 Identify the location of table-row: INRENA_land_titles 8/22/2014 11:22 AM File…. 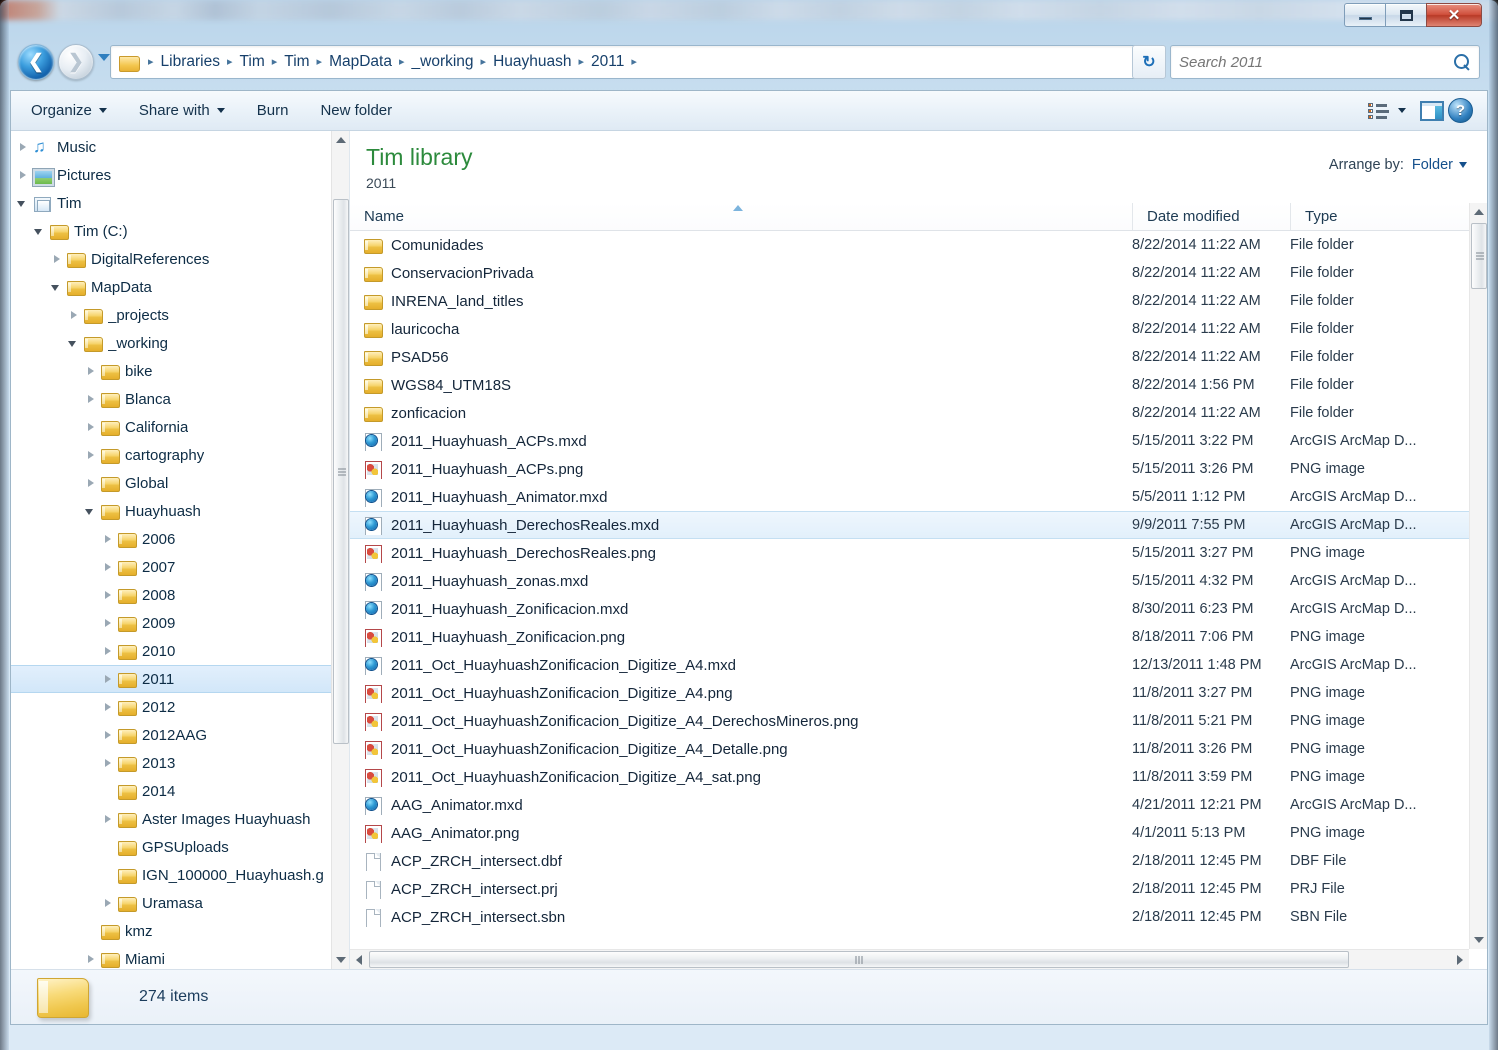
(909, 301).